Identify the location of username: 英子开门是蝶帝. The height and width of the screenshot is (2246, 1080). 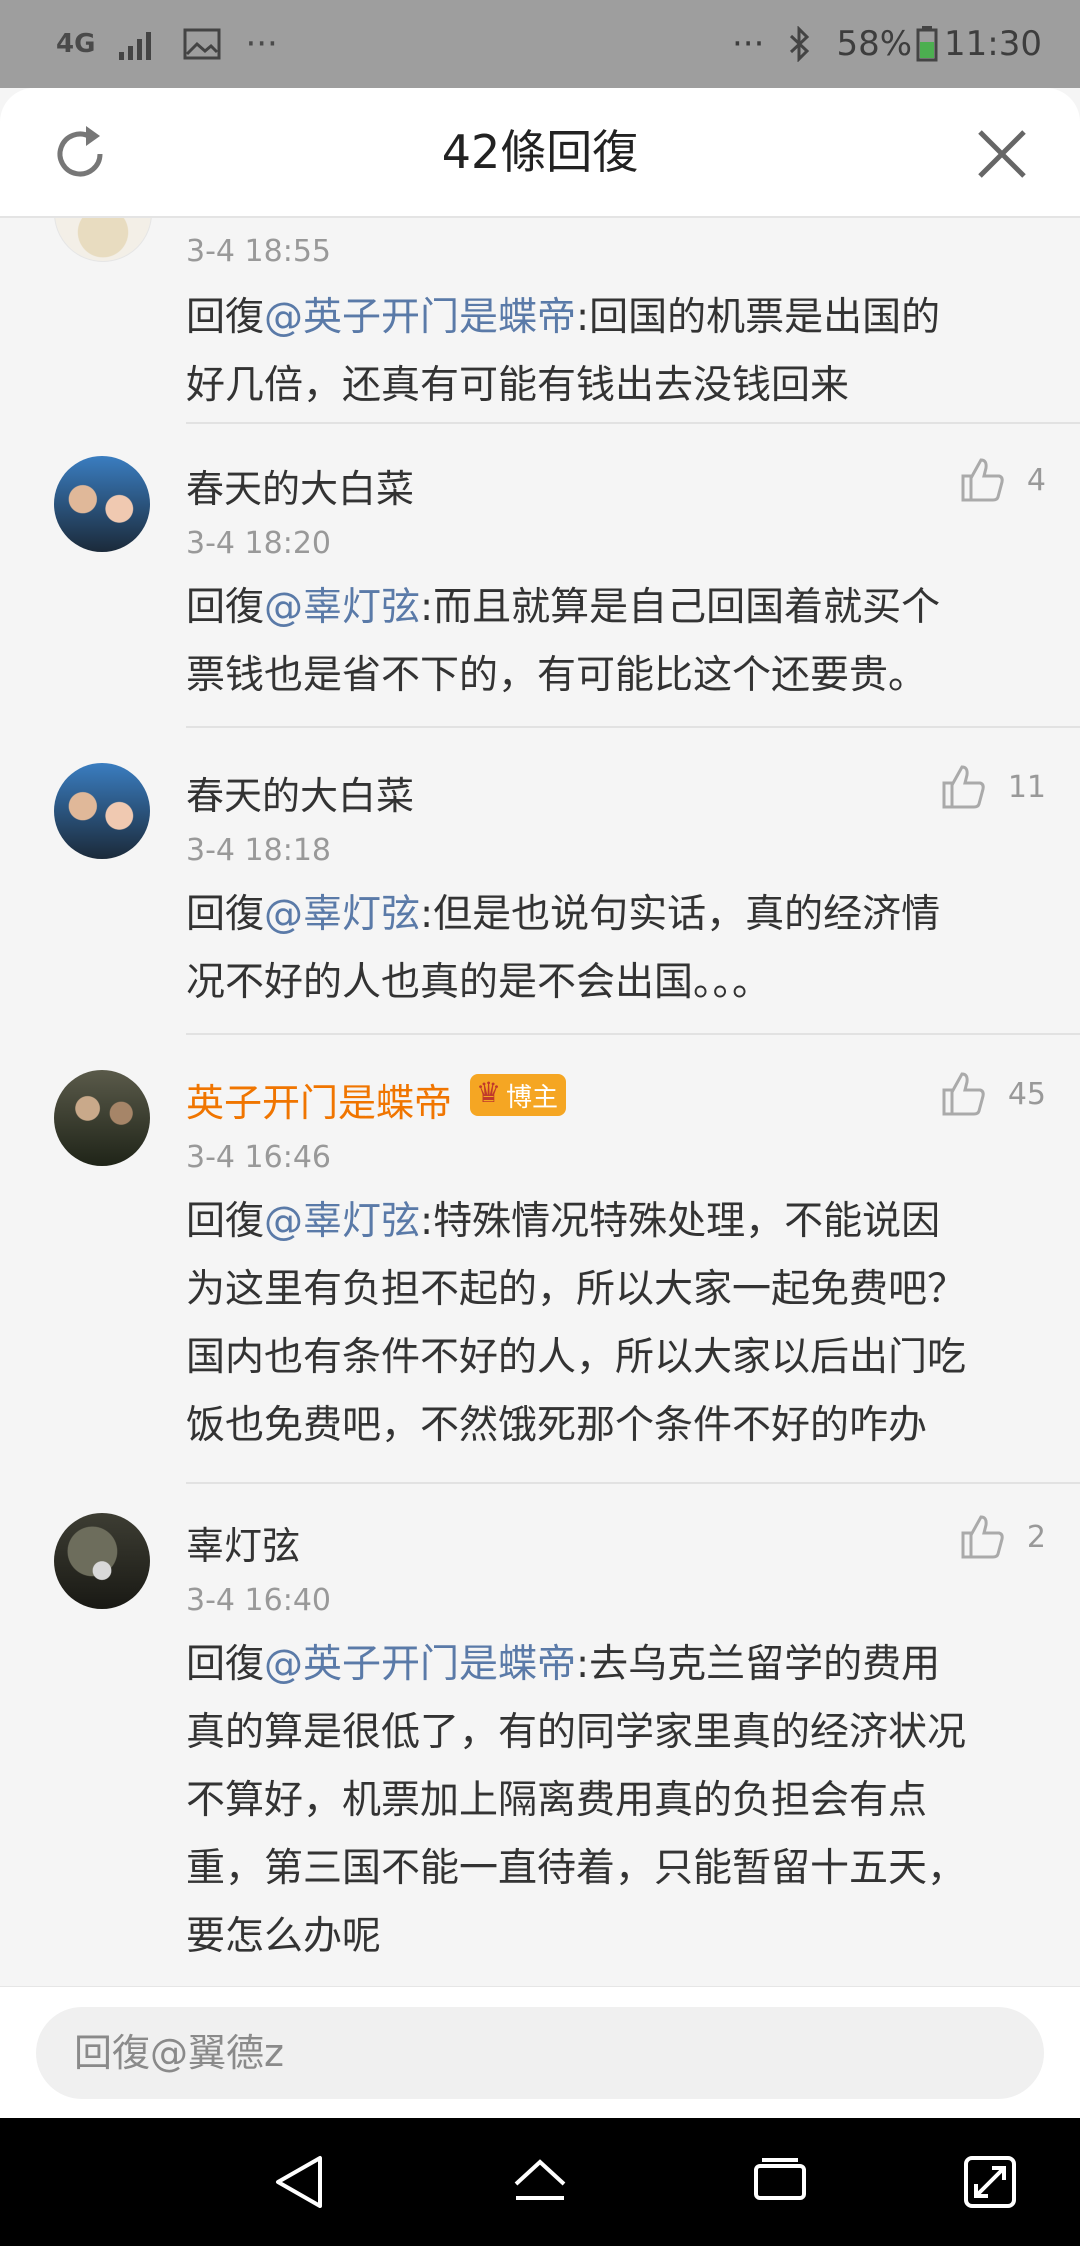
(319, 1099).